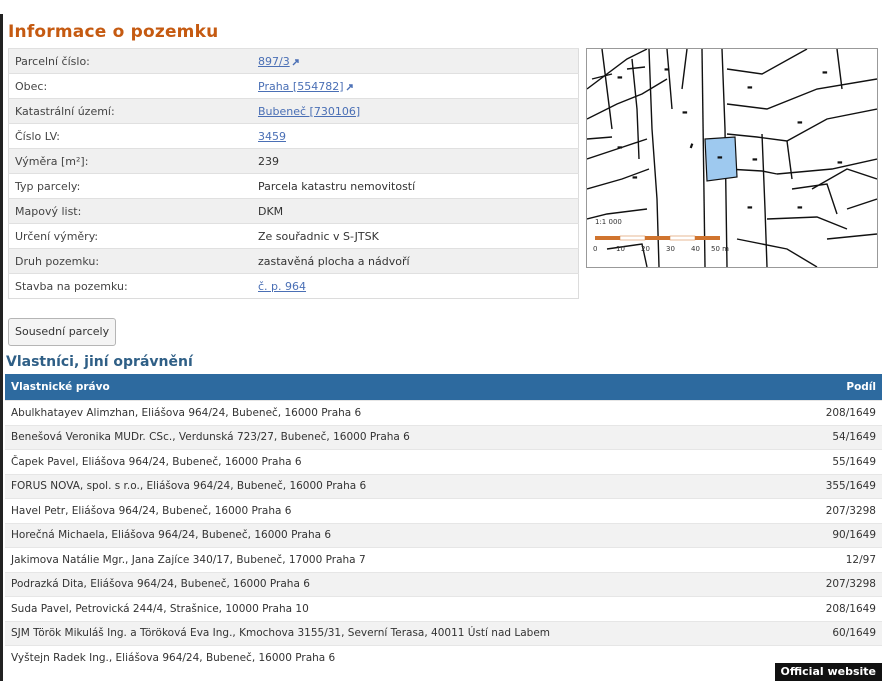 This screenshot has height=681, width=882. What do you see at coordinates (130, 236) in the screenshot?
I see `info-label: Určení výměry:` at bounding box center [130, 236].